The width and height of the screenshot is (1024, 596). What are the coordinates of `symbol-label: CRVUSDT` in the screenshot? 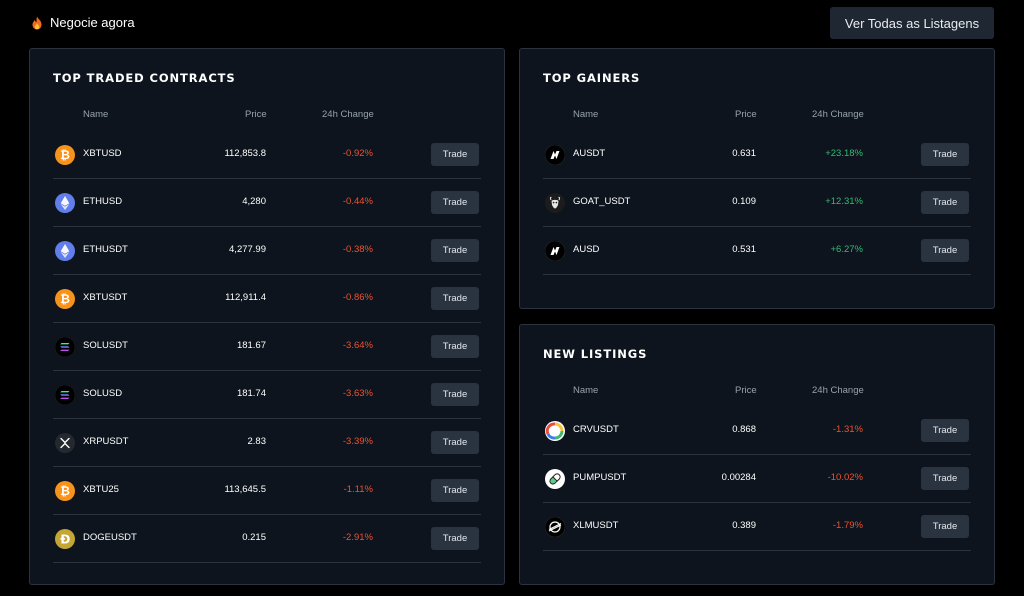 It's located at (596, 429).